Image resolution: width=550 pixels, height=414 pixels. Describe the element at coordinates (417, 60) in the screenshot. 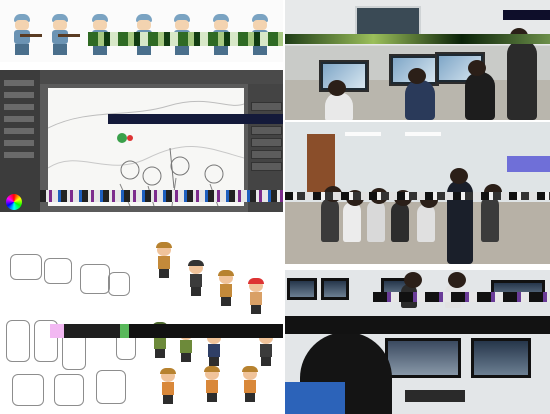

I see `office-photo-panel` at that location.